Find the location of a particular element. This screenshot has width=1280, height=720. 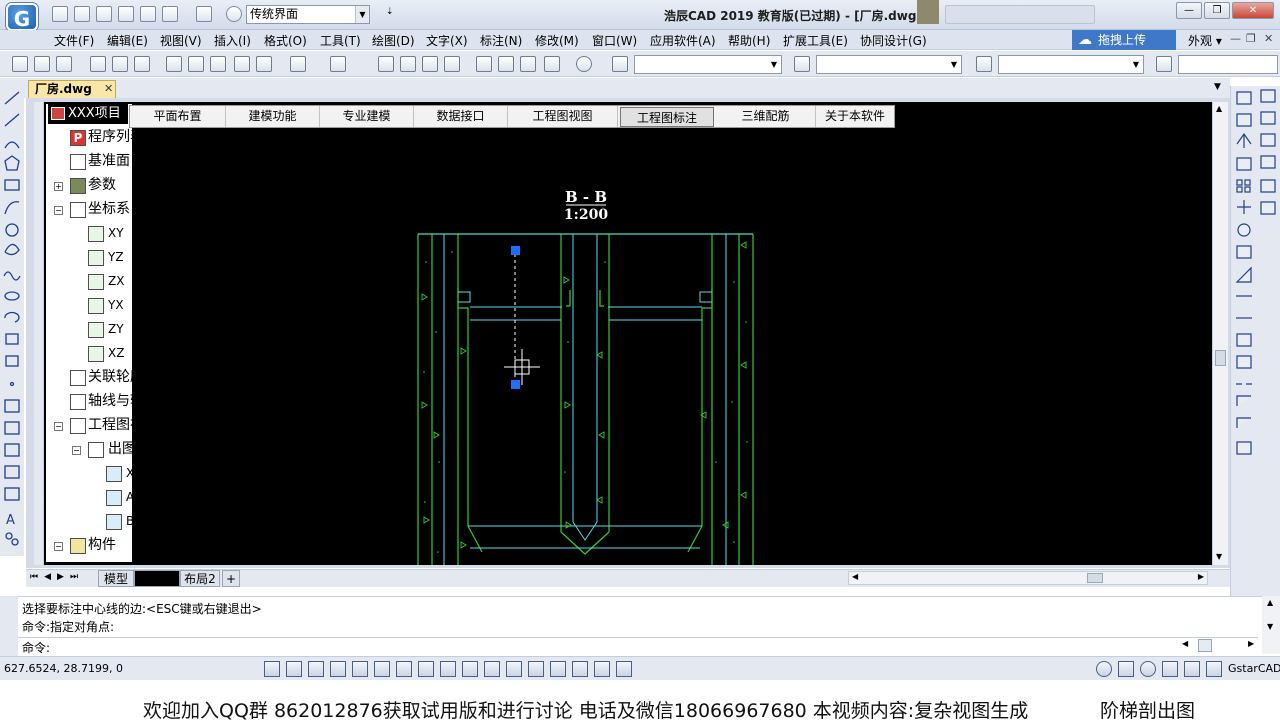

tab-layout2: 布局2 is located at coordinates (200, 578).